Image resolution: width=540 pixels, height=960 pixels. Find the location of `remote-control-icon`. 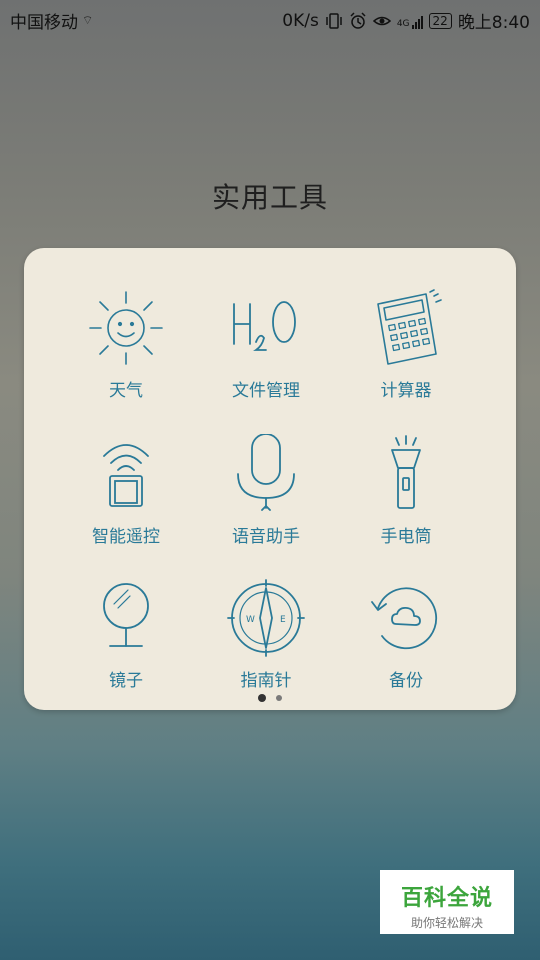

remote-control-icon is located at coordinates (126, 475).